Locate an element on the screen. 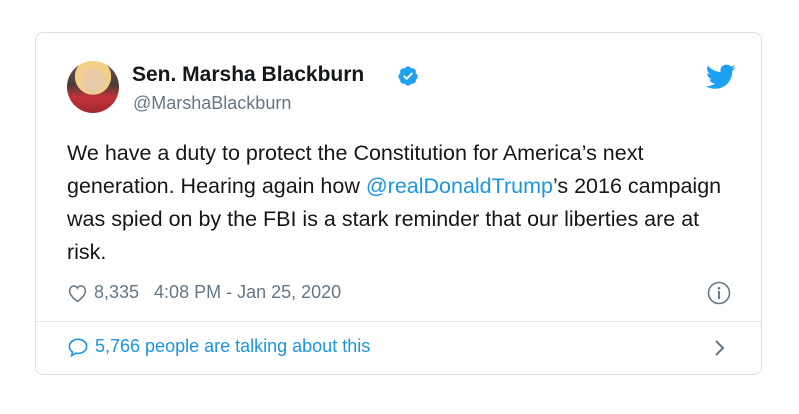  tweet-meta: 8,335 4:08 PM - Jan 25, 2020 is located at coordinates (204, 292).